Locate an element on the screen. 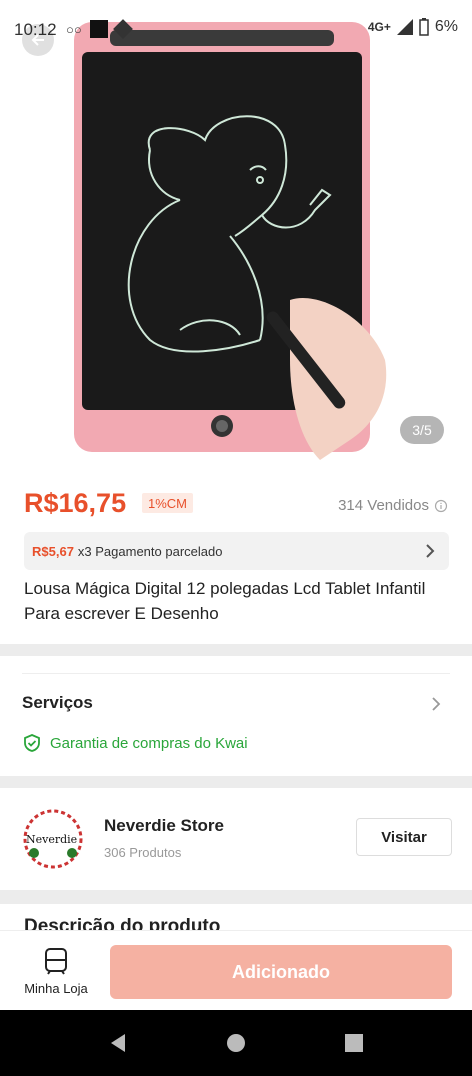 This screenshot has height=1076, width=472. store-logo-image: Neverdie is located at coordinates (53, 839).